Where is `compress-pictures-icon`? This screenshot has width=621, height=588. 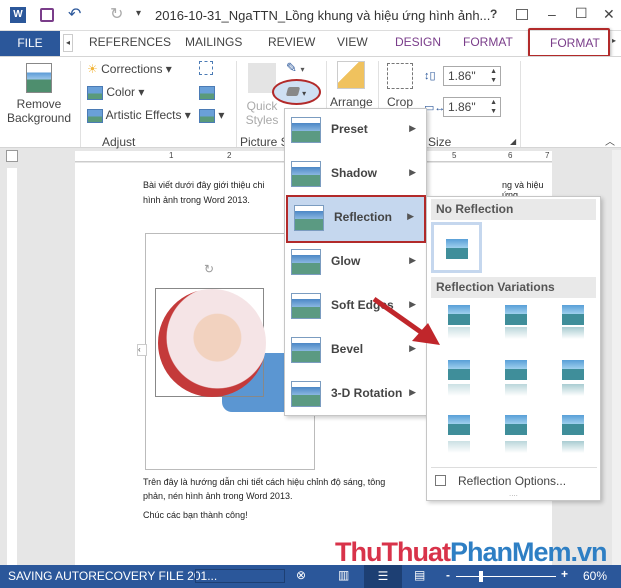
compress-pictures-icon is located at coordinates (206, 68).